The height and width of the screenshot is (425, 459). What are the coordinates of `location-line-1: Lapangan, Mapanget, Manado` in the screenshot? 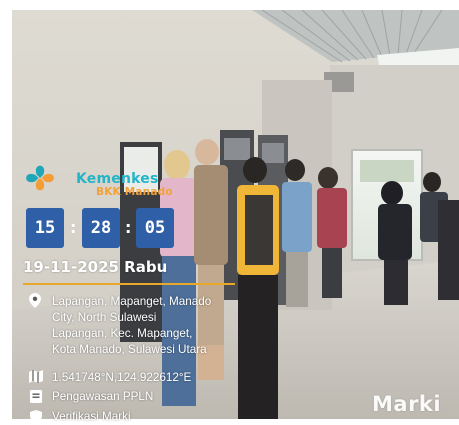 It's located at (132, 301).